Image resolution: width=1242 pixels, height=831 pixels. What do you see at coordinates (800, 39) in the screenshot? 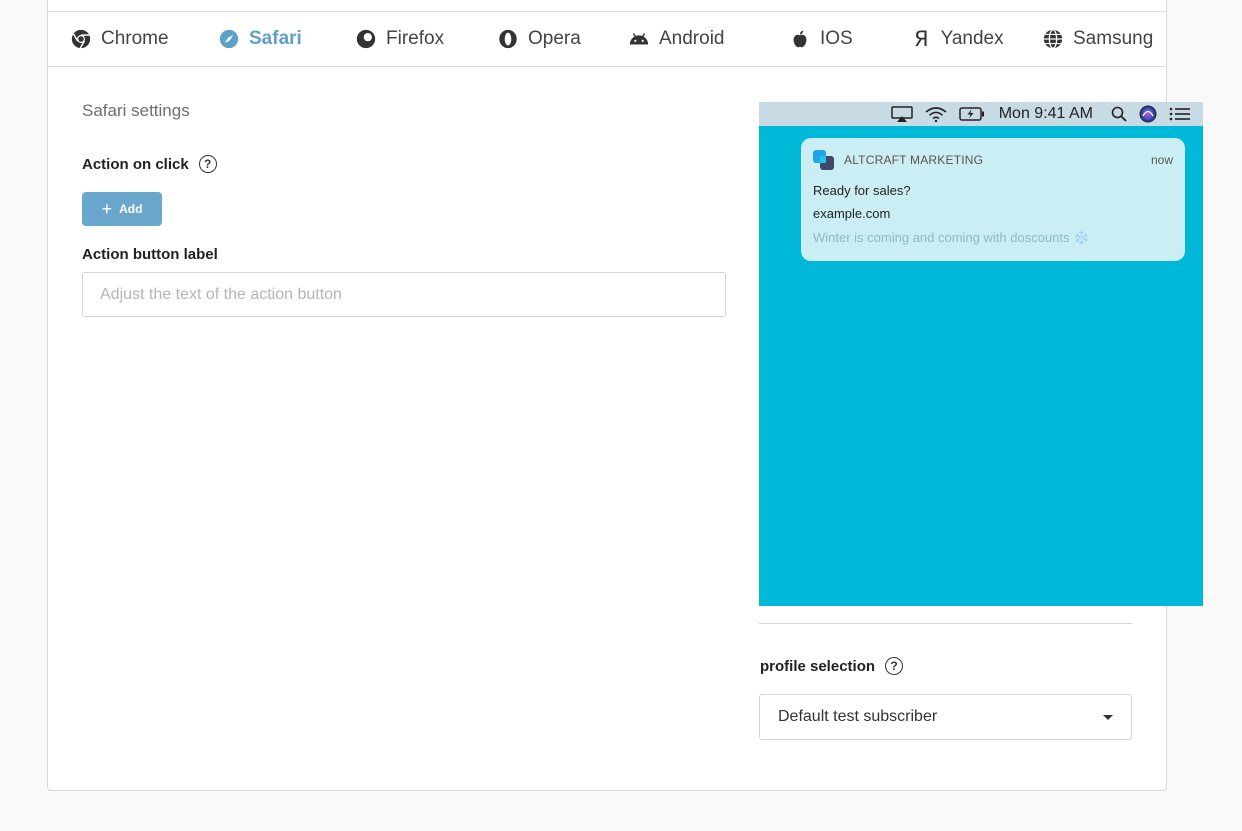
I see `apple-icon` at bounding box center [800, 39].